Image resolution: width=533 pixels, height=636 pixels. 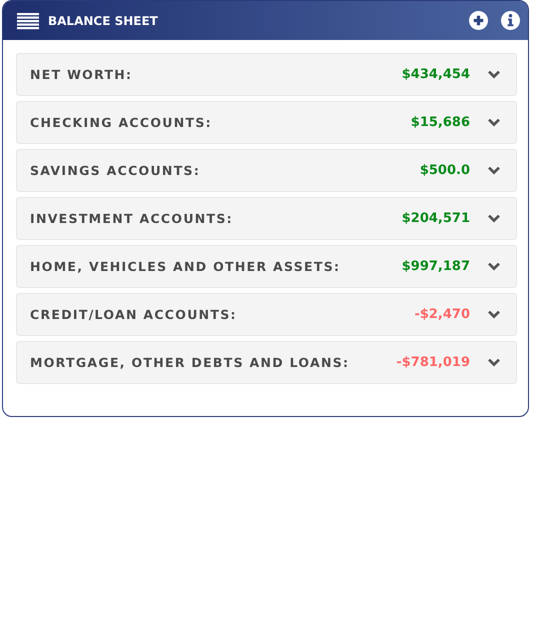 I want to click on account-value: $997,187, so click(x=436, y=266).